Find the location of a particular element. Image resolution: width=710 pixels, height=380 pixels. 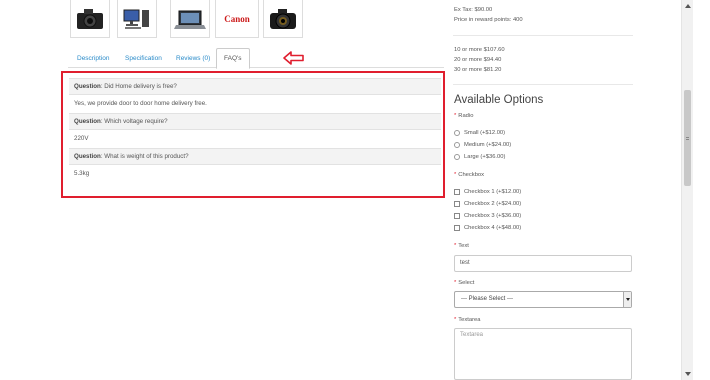

discount-tier: 30 or more $81.20 is located at coordinates (478, 70).